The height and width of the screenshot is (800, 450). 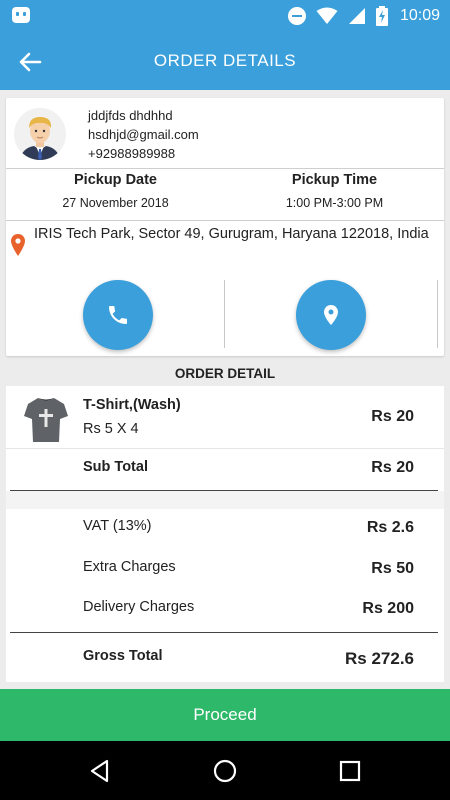 I want to click on do-not-disturb-icon, so click(x=296, y=16).